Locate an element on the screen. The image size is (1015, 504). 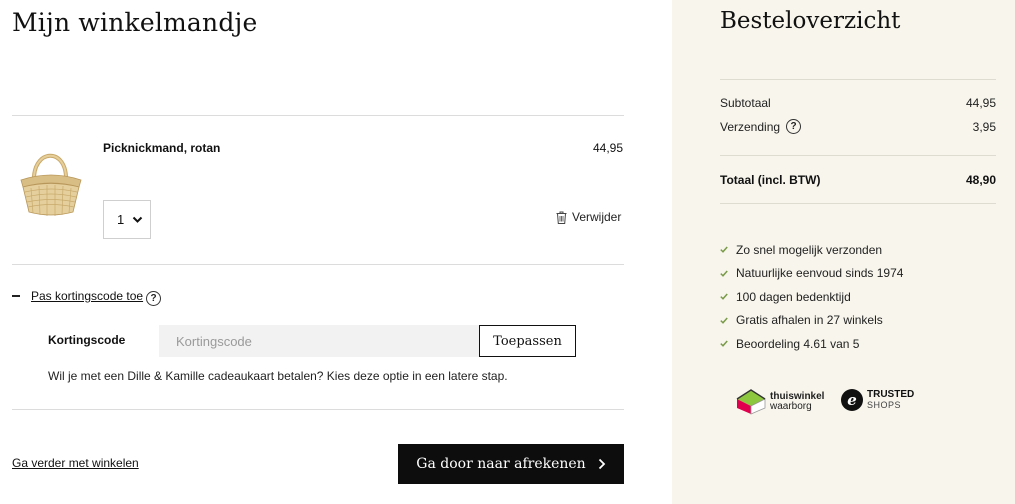
discount-code-input is located at coordinates (319, 341).